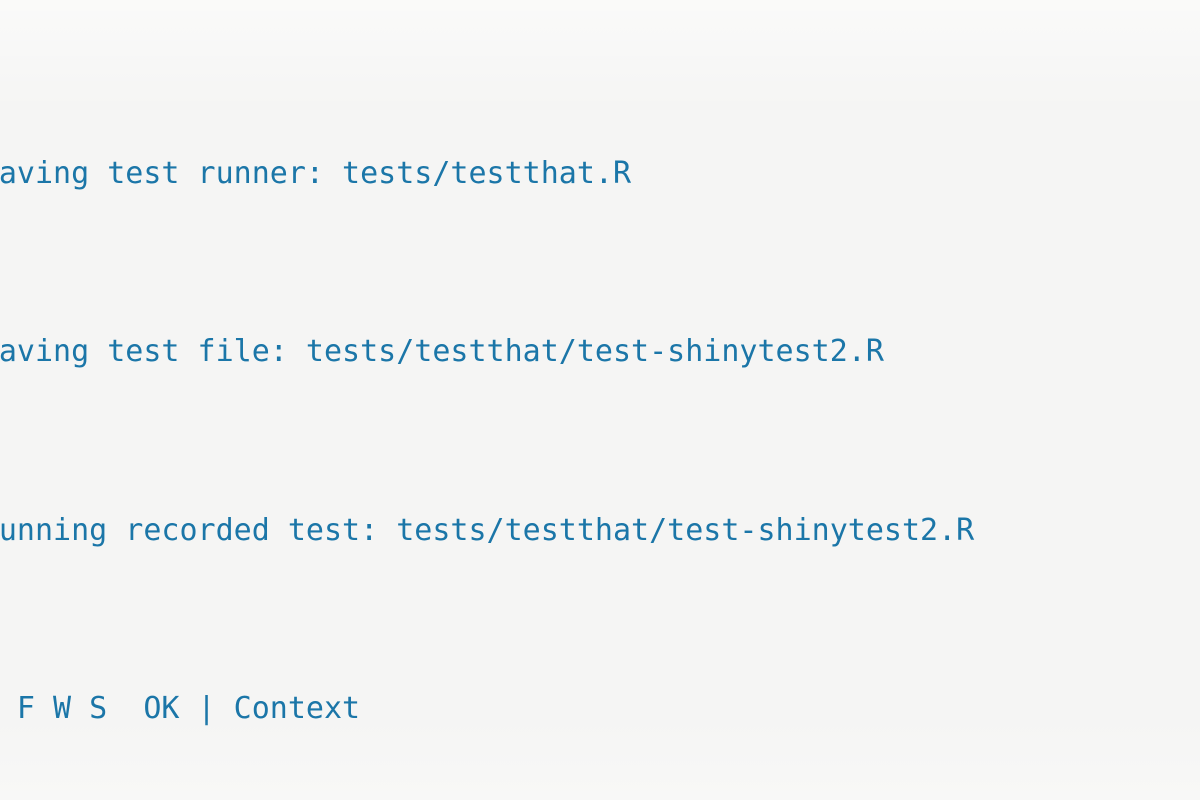 Image resolution: width=1200 pixels, height=800 pixels. What do you see at coordinates (180, 708) in the screenshot?
I see `progress-table-header: F W S OK | Context` at bounding box center [180, 708].